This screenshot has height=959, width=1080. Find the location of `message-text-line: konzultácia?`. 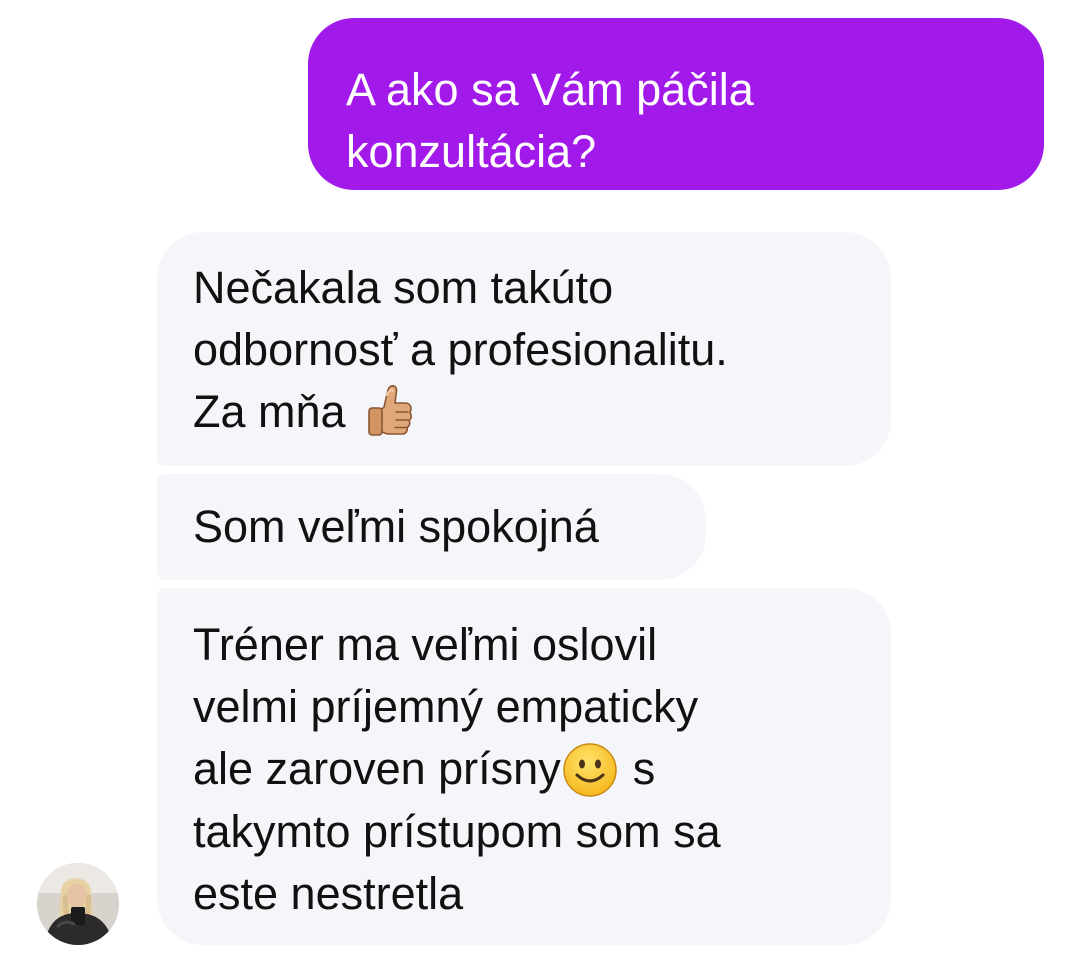

message-text-line: konzultácia? is located at coordinates (471, 151).